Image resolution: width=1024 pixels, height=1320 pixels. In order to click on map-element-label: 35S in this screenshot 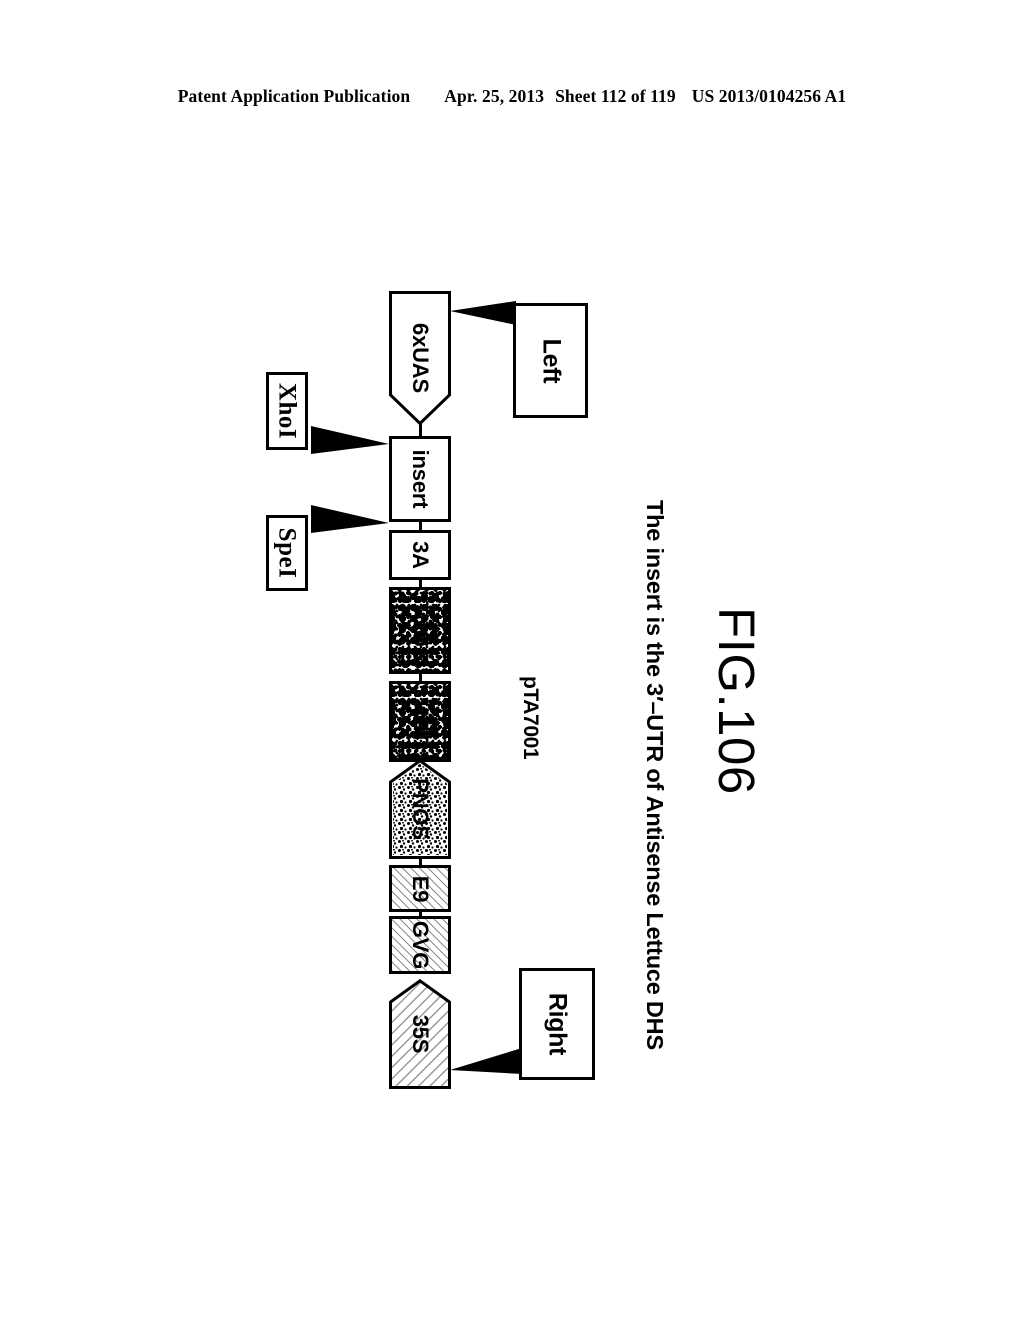, I will do `click(420, 1034)`.